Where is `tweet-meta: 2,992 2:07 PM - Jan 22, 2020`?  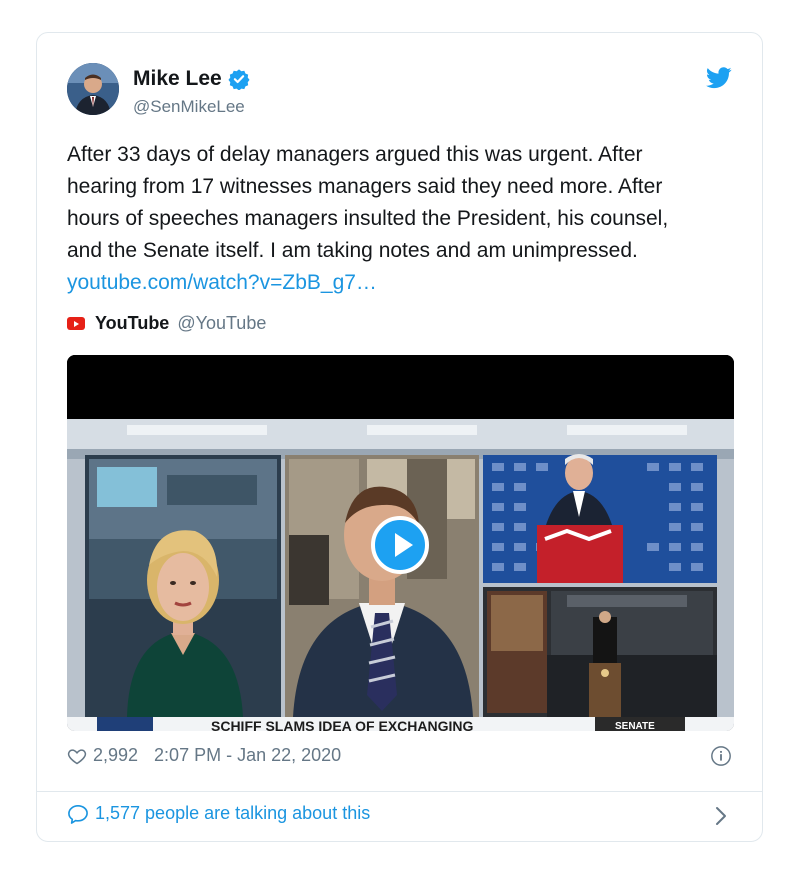
tweet-meta: 2,992 2:07 PM - Jan 22, 2020 is located at coordinates (204, 755).